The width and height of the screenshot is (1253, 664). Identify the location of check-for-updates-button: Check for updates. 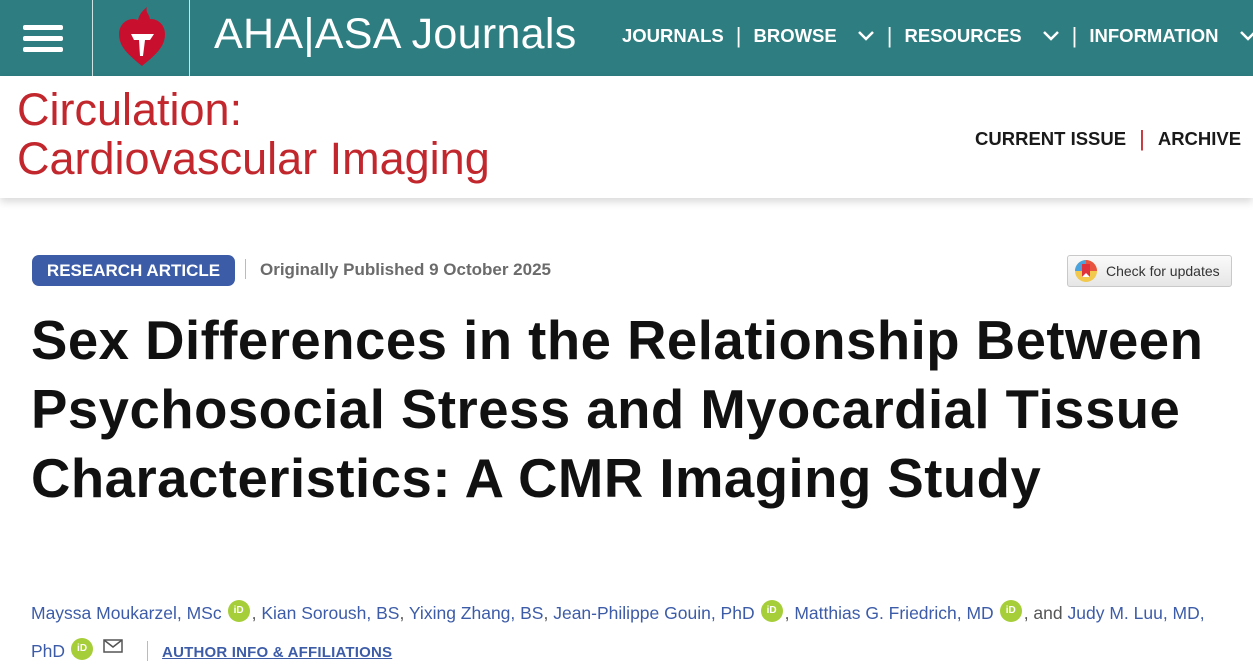
(1149, 271).